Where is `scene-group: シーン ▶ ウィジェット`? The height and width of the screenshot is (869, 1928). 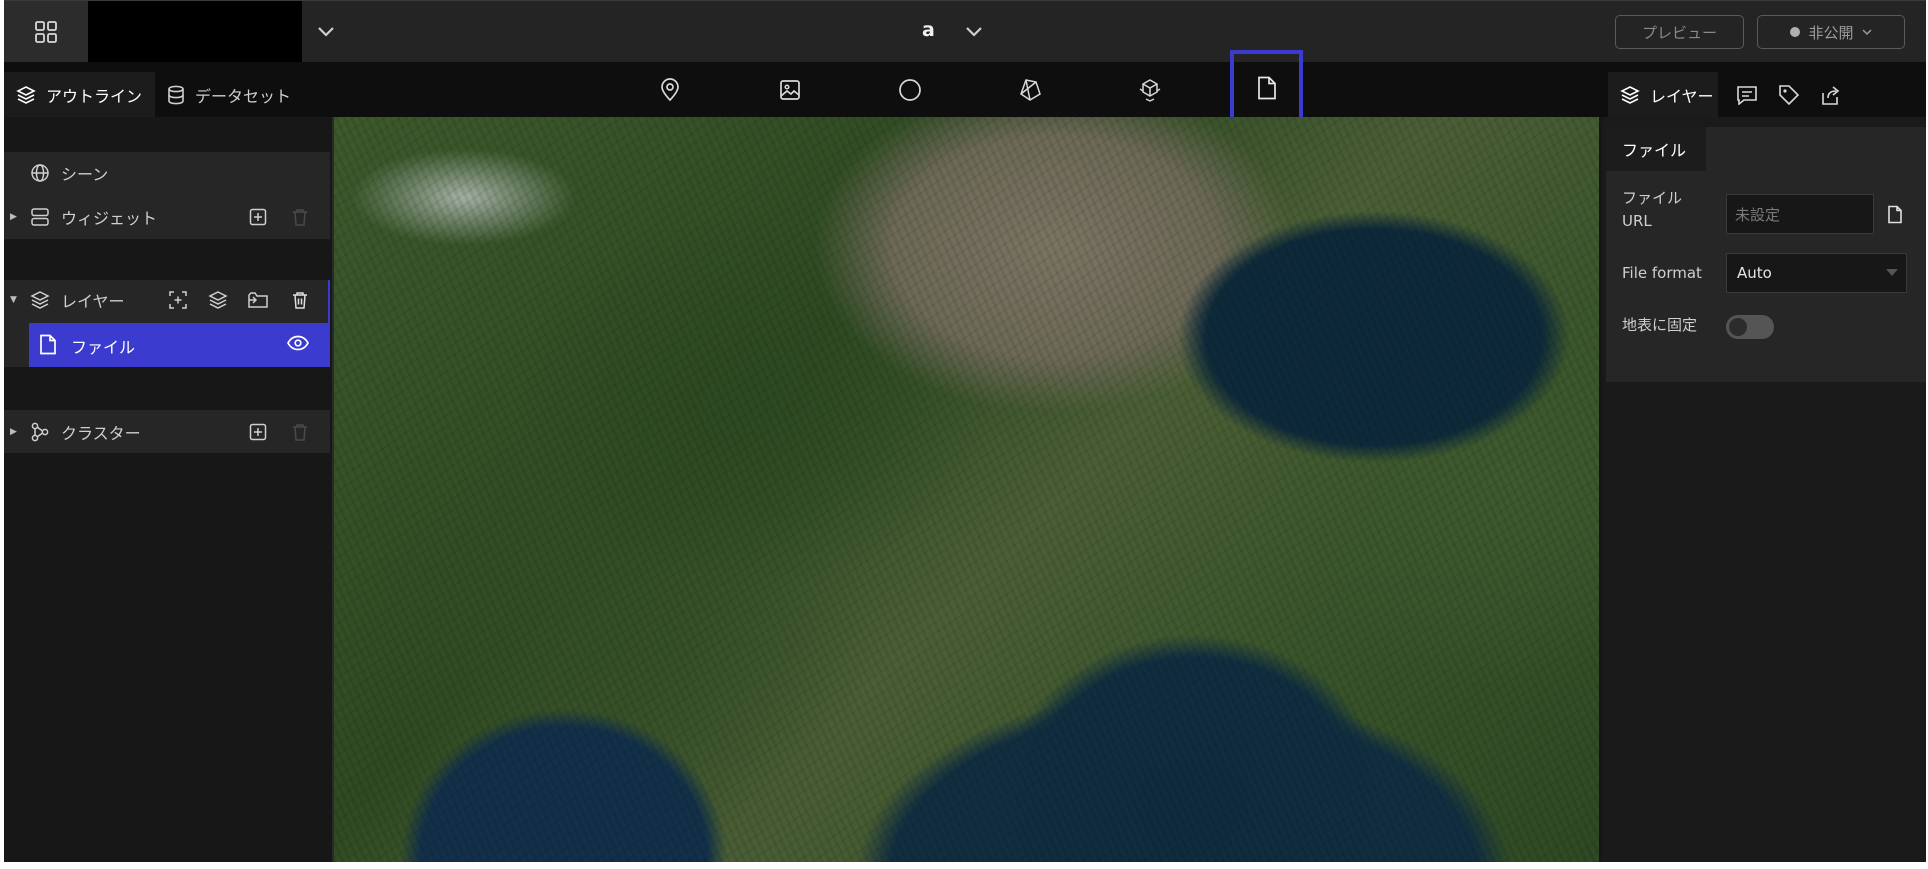
scene-group: シーン ▶ ウィジェット is located at coordinates (167, 195).